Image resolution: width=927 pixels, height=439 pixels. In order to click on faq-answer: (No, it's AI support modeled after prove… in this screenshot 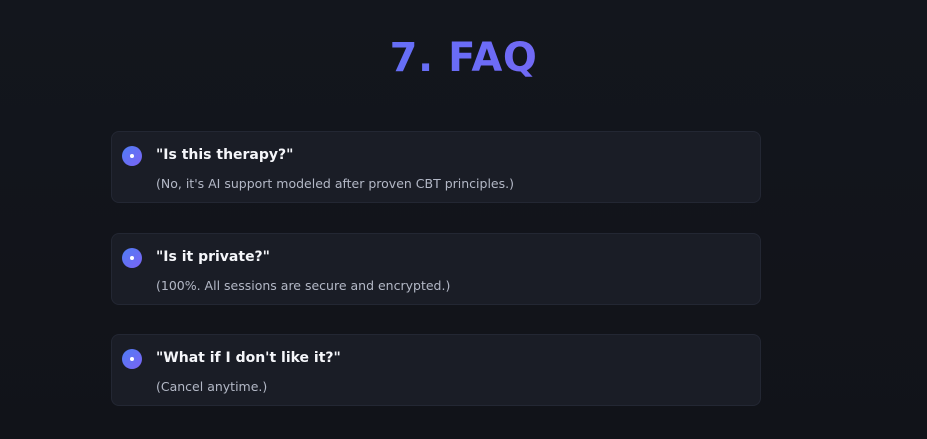, I will do `click(335, 183)`.